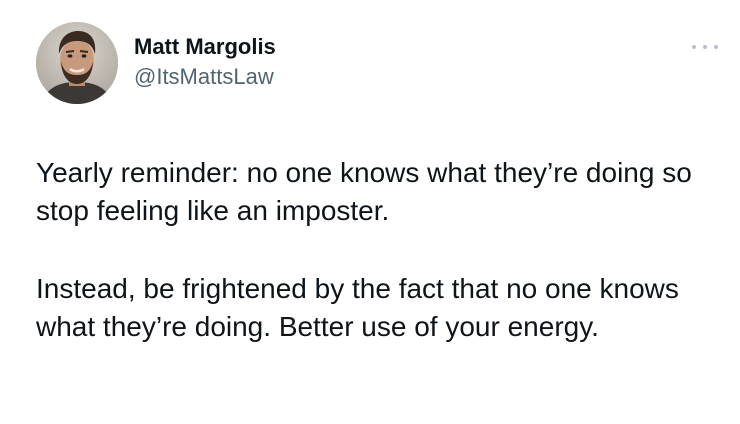 The width and height of the screenshot is (740, 424). I want to click on avatar, so click(77, 63).